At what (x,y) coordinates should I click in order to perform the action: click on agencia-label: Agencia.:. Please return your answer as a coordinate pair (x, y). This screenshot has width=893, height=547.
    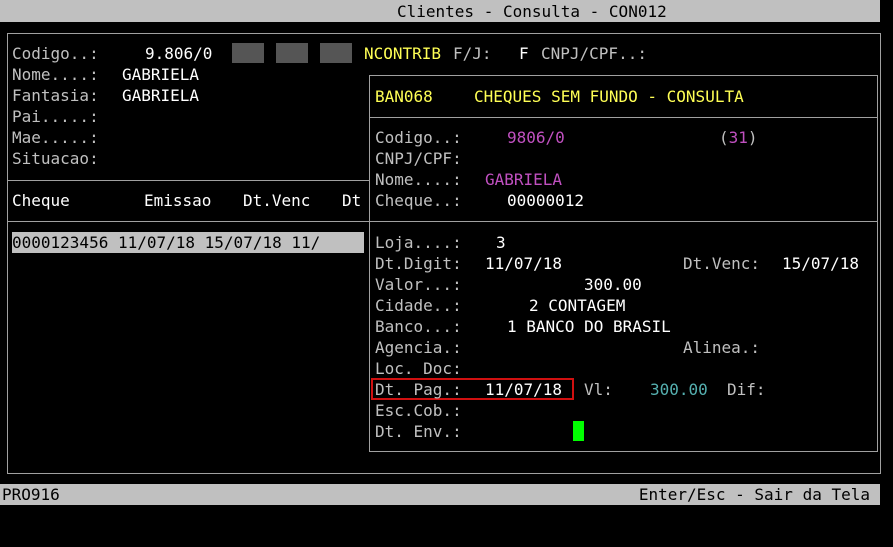
    Looking at the image, I should click on (418, 347).